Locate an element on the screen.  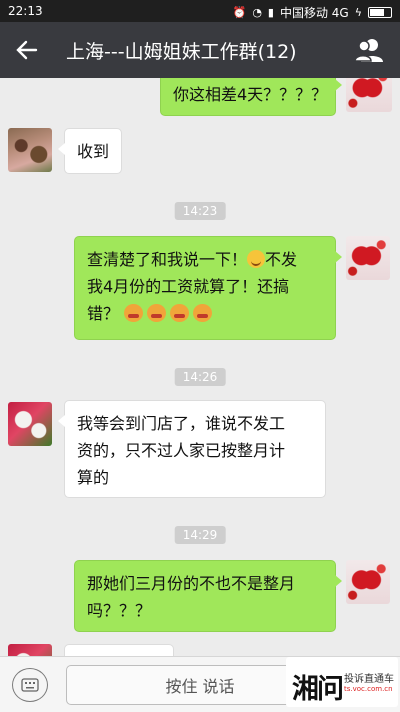
timestamp: 14:23 is located at coordinates (200, 211).